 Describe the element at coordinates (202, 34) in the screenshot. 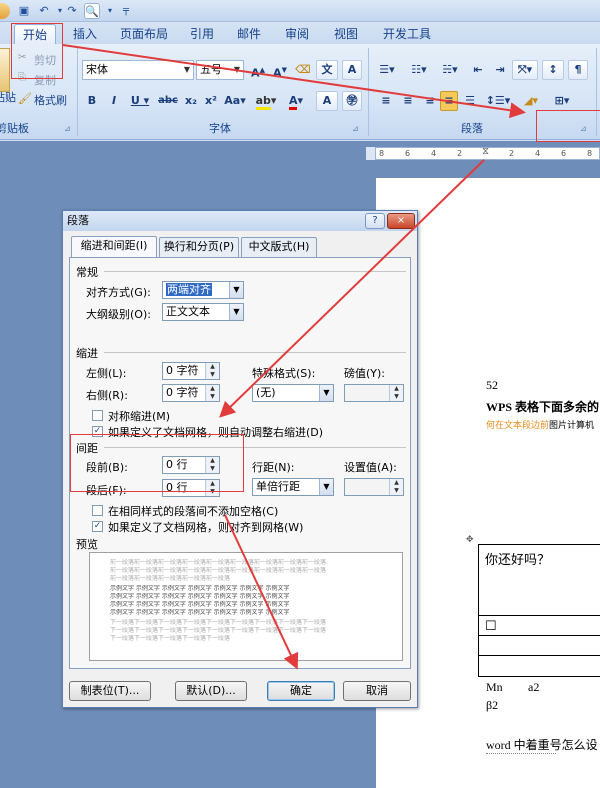

I see `tab-references: 引用` at that location.